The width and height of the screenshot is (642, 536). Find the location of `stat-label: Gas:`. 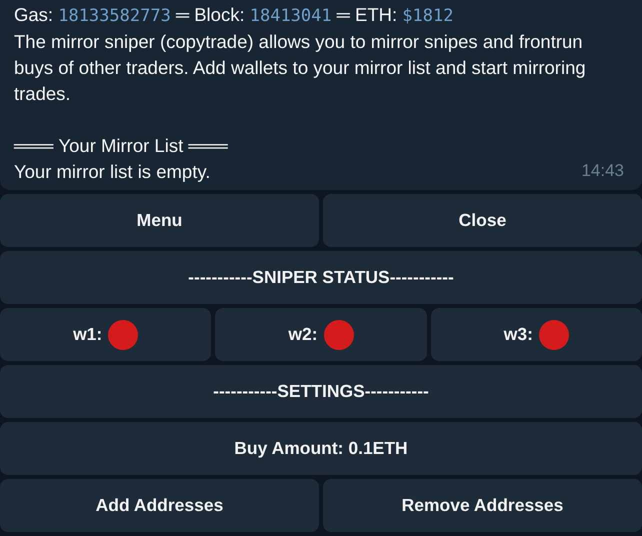

stat-label: Gas: is located at coordinates (34, 15).